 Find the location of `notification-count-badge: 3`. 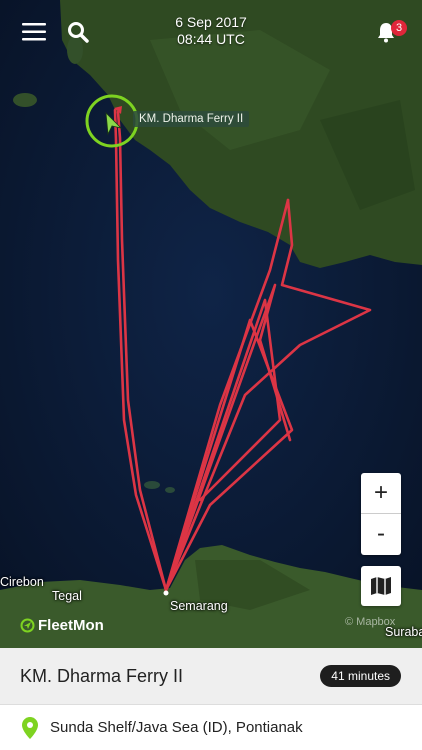

notification-count-badge: 3 is located at coordinates (399, 28).